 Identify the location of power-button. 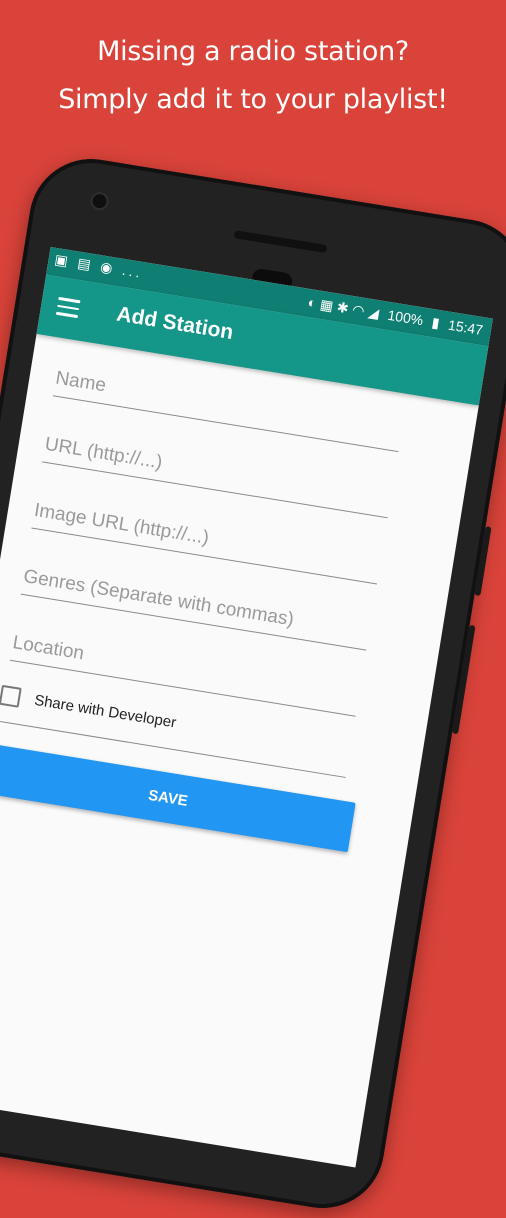
(464, 679).